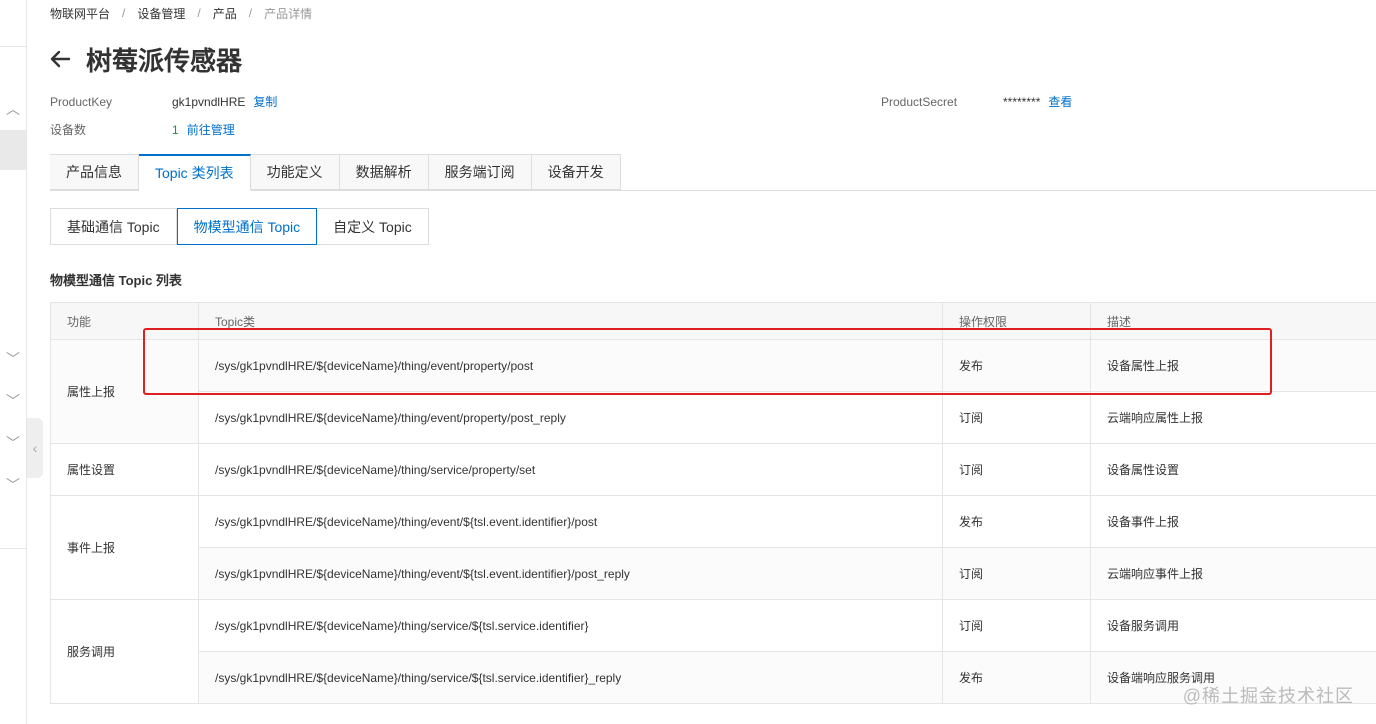  What do you see at coordinates (113, 226) in the screenshot?
I see `subtab-basic-topic: 基础通信 Topic` at bounding box center [113, 226].